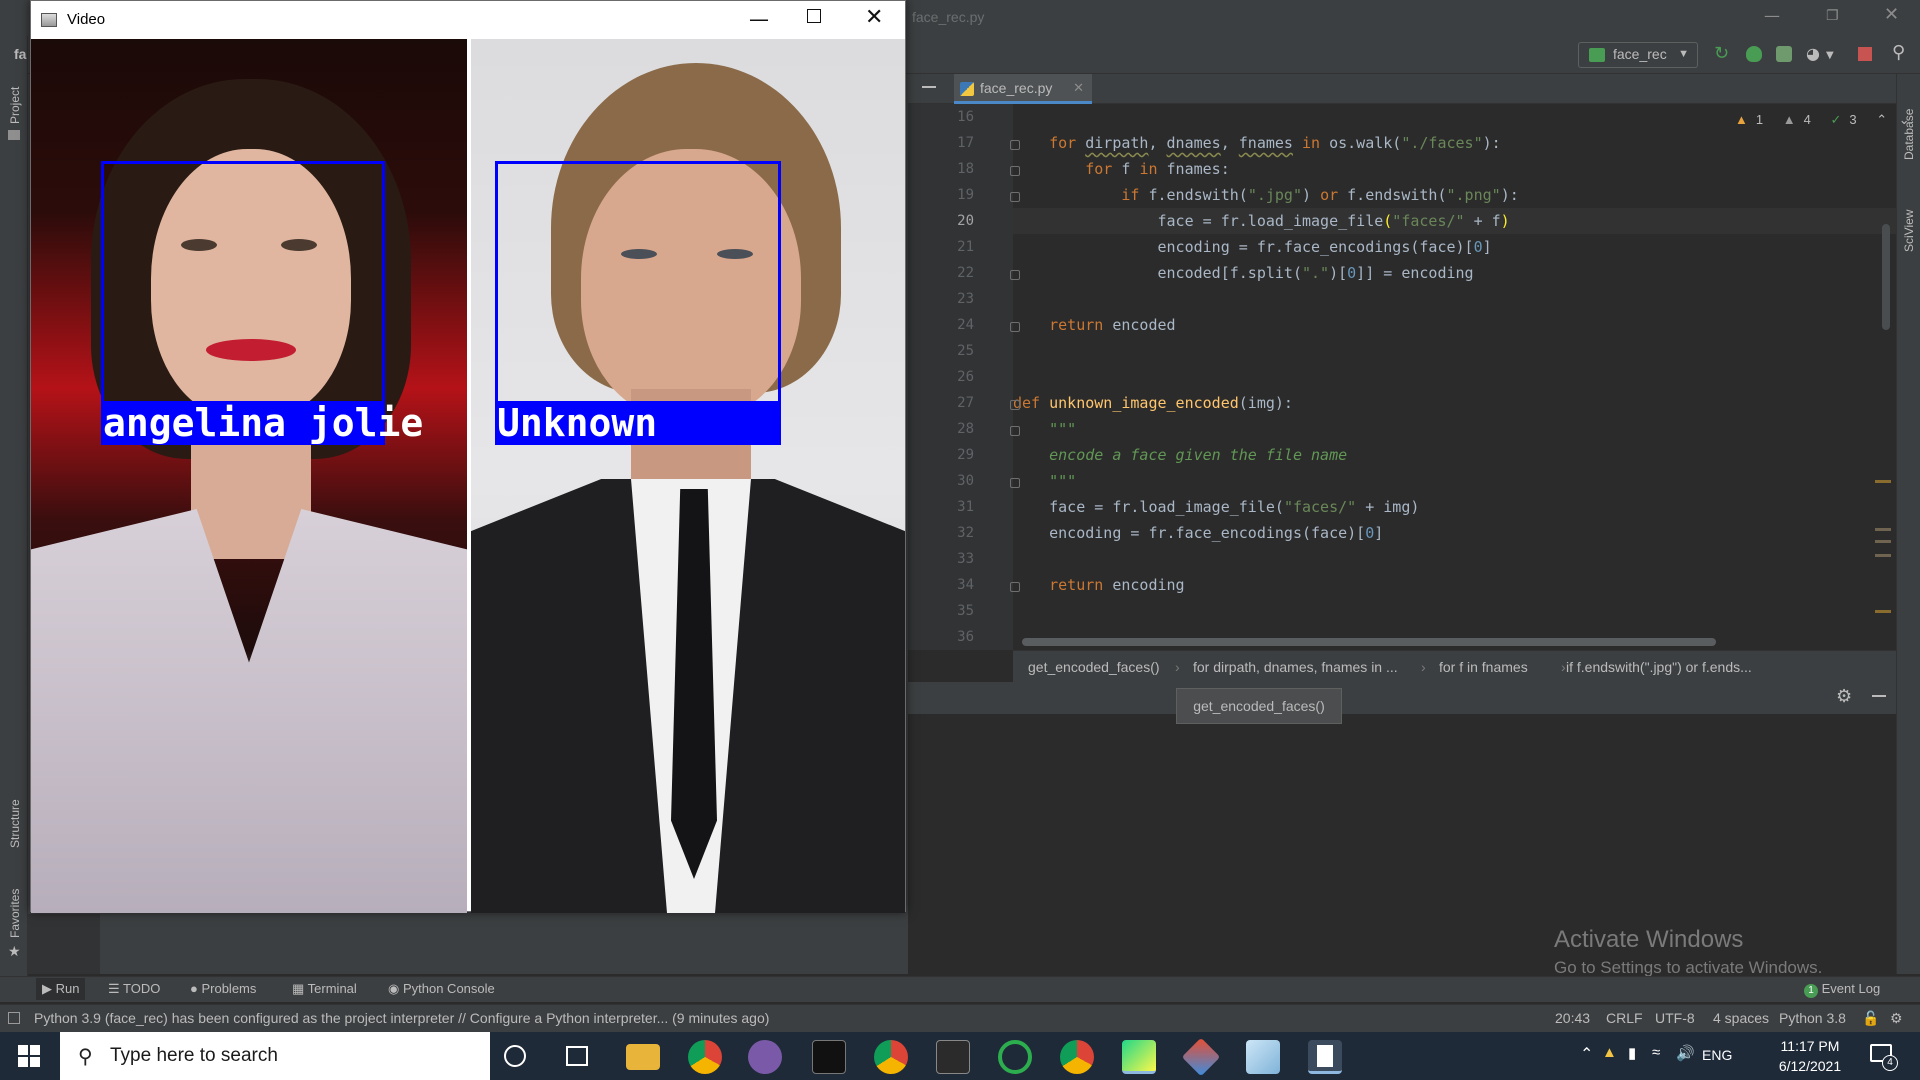  Describe the element at coordinates (324, 989) in the screenshot. I see `tab-terminal: ▦ Terminal` at that location.